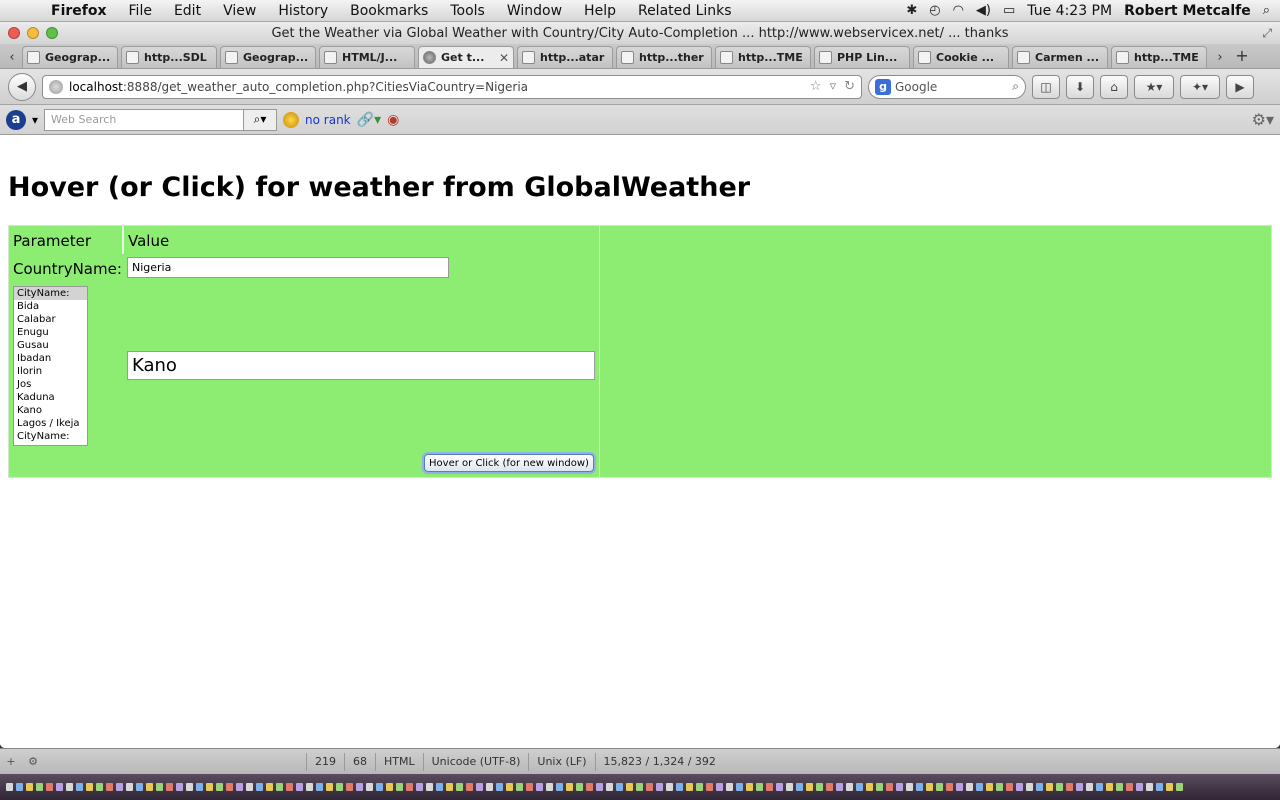 This screenshot has width=1280, height=800. I want to click on addon-button: ◫, so click(1046, 86).